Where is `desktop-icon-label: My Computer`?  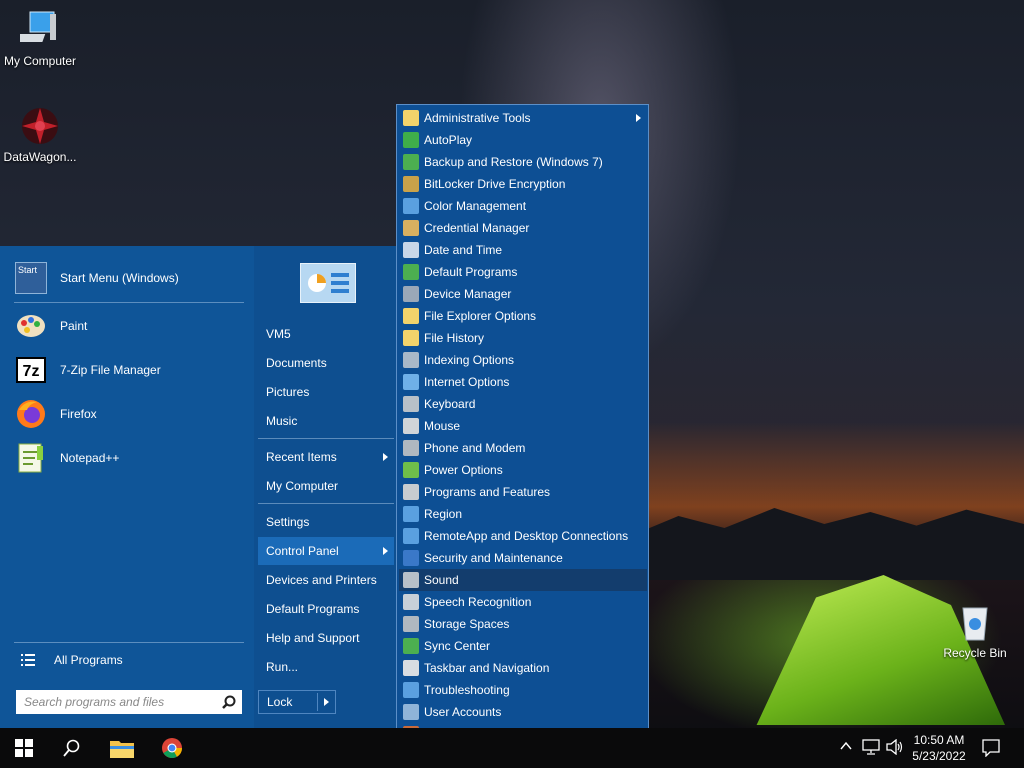 desktop-icon-label: My Computer is located at coordinates (40, 61).